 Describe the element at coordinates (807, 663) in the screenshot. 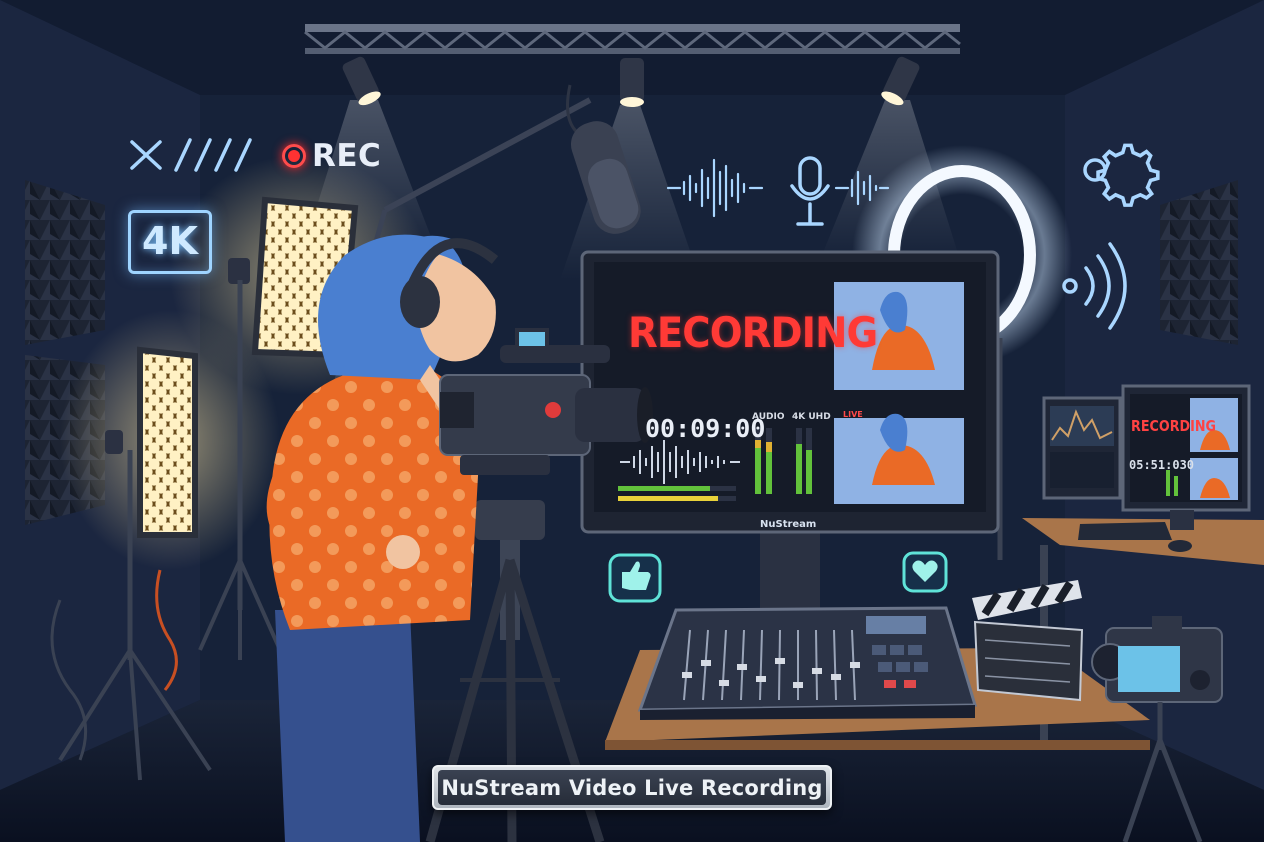

I see `audio-mixer` at that location.